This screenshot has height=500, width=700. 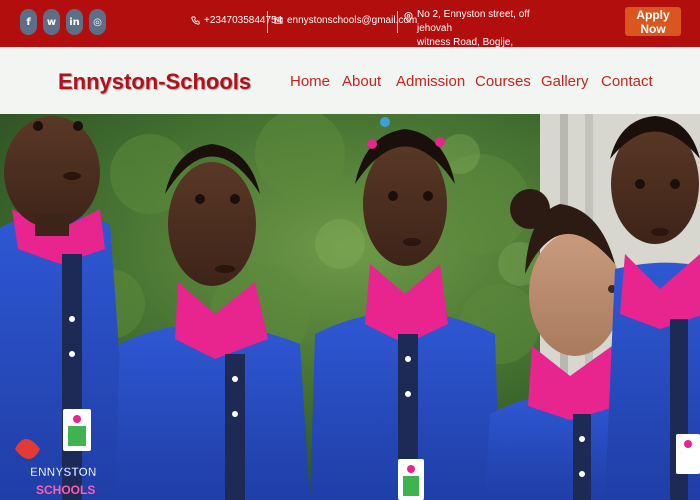 I want to click on nav-gallery: Gallery, so click(x=565, y=81).